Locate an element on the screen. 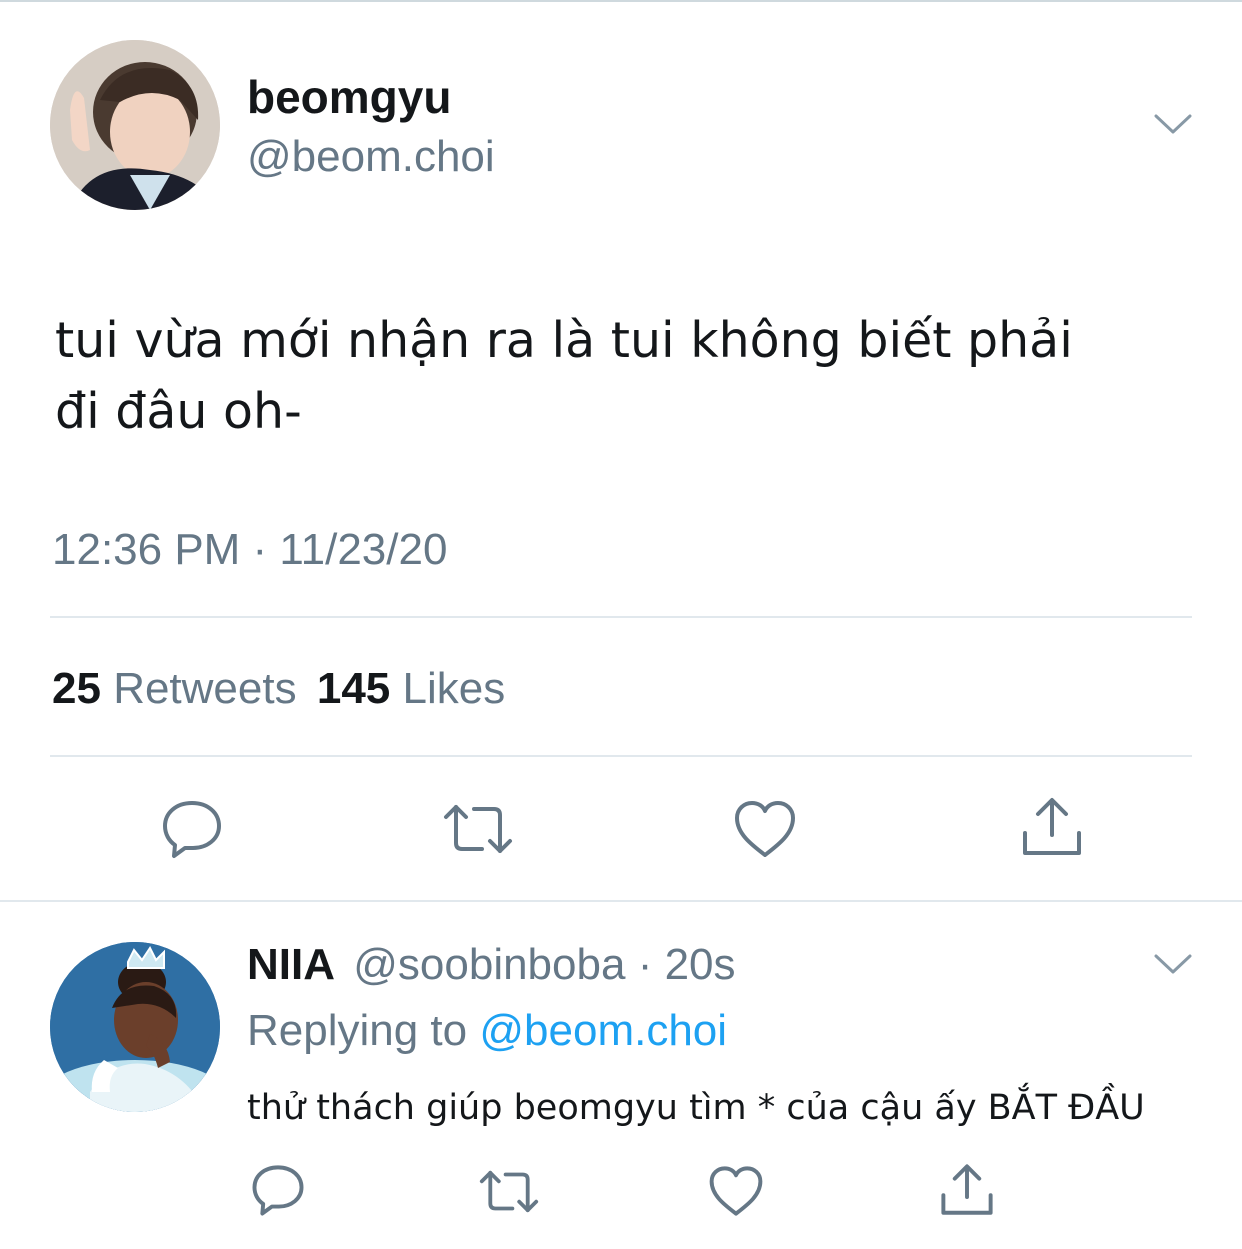  author-name: beomgyu is located at coordinates (349, 97).